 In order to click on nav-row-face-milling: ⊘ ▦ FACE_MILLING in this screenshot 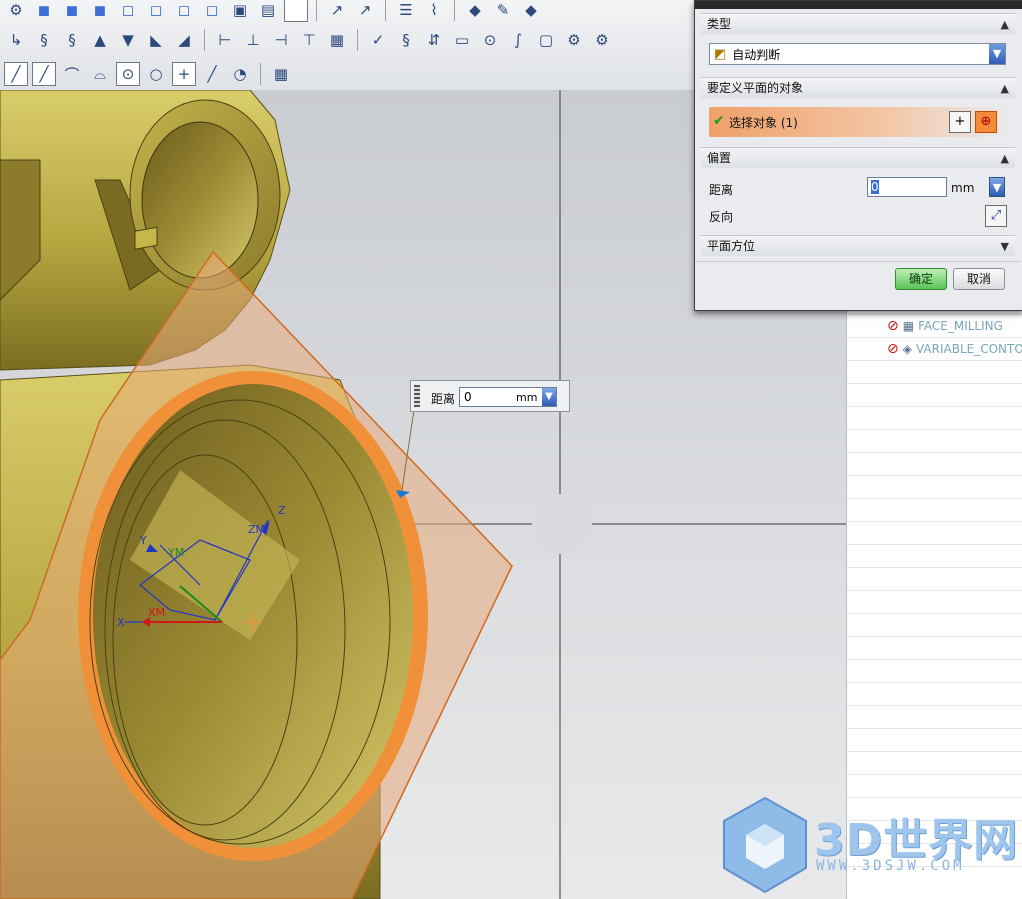, I will do `click(934, 326)`.